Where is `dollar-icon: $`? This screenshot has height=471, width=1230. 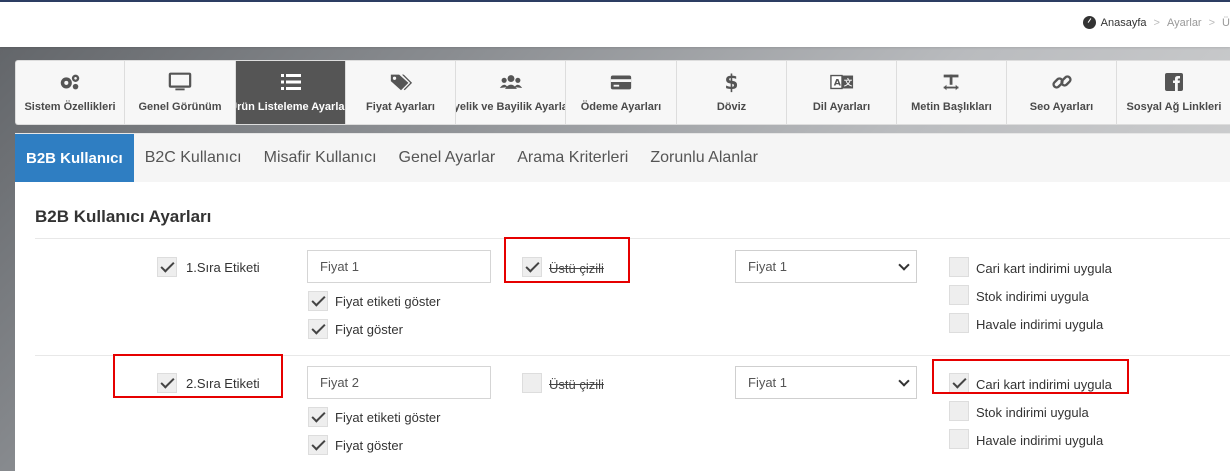
dollar-icon: $ is located at coordinates (731, 82).